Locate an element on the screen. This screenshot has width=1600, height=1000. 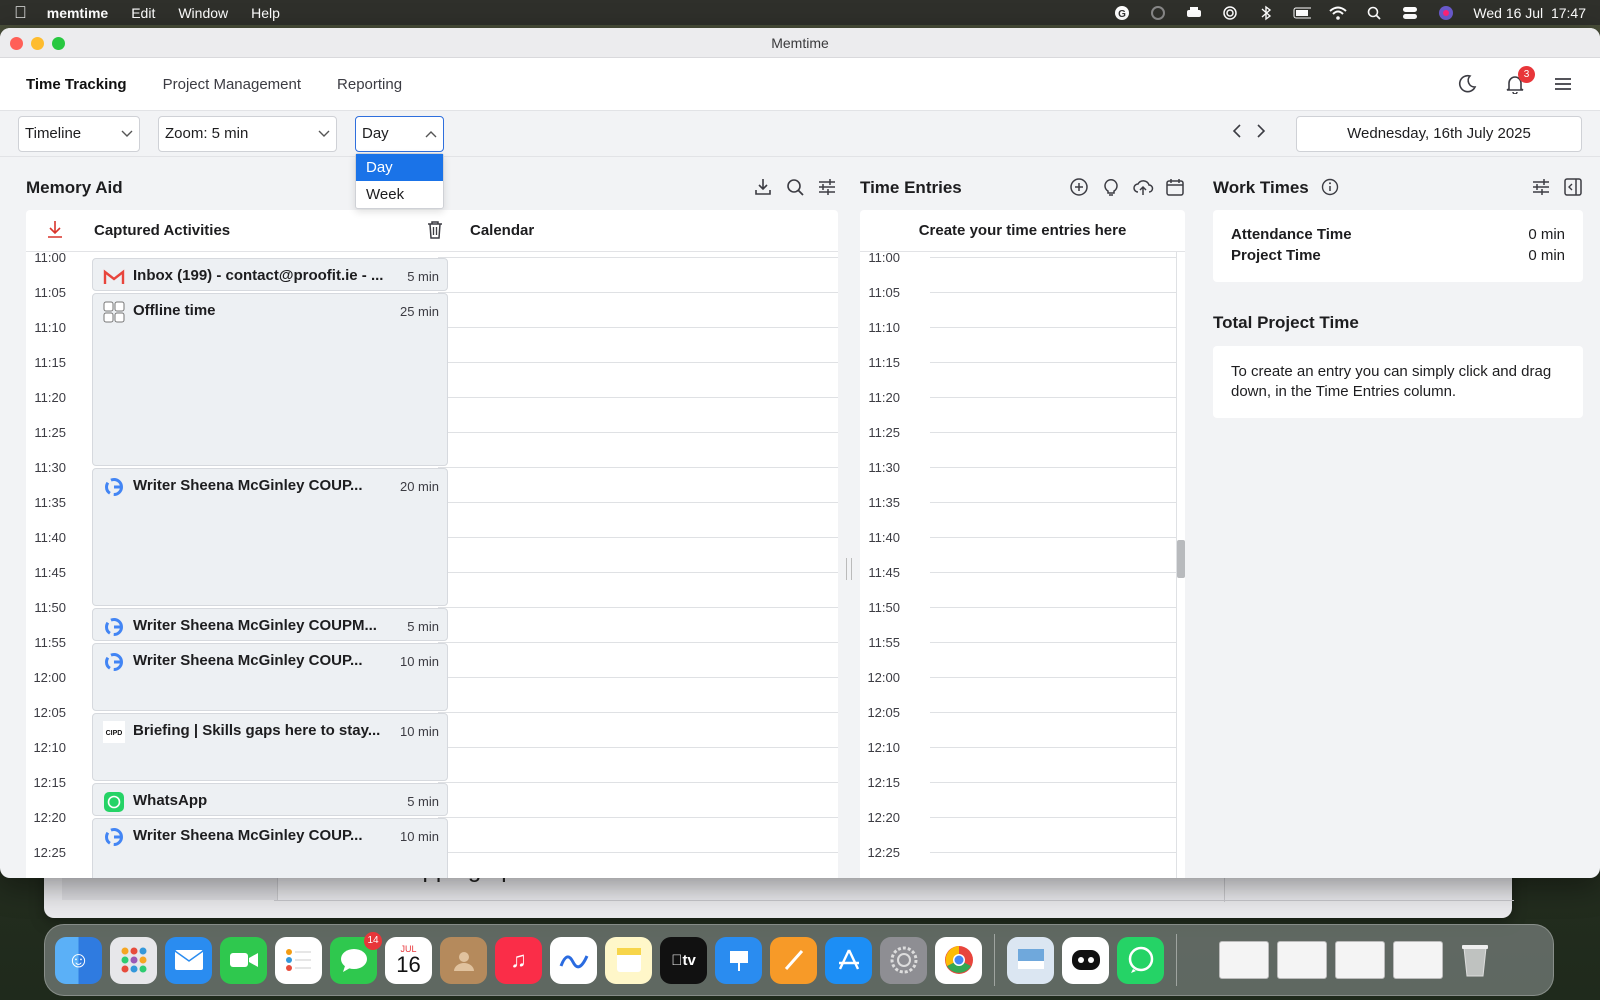
view-select: Timeline is located at coordinates (79, 133).